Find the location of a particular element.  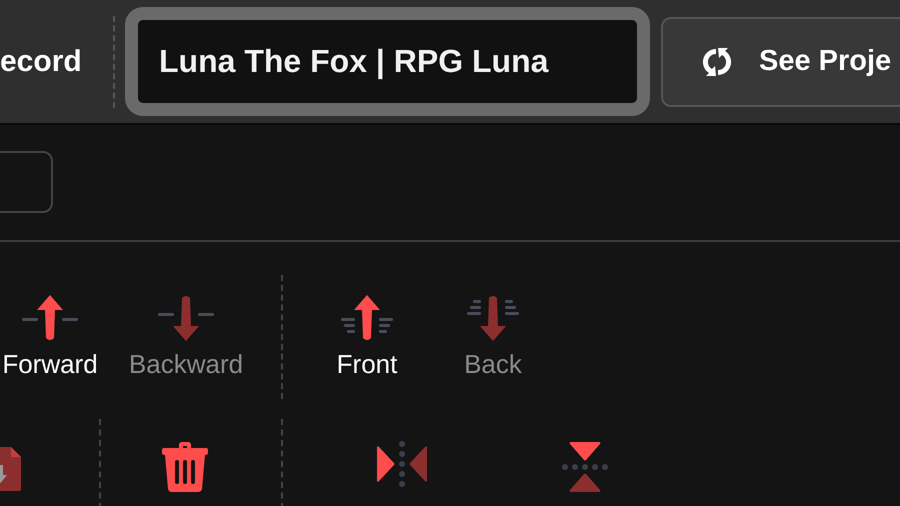

flip-vertical-icon is located at coordinates (585, 467).